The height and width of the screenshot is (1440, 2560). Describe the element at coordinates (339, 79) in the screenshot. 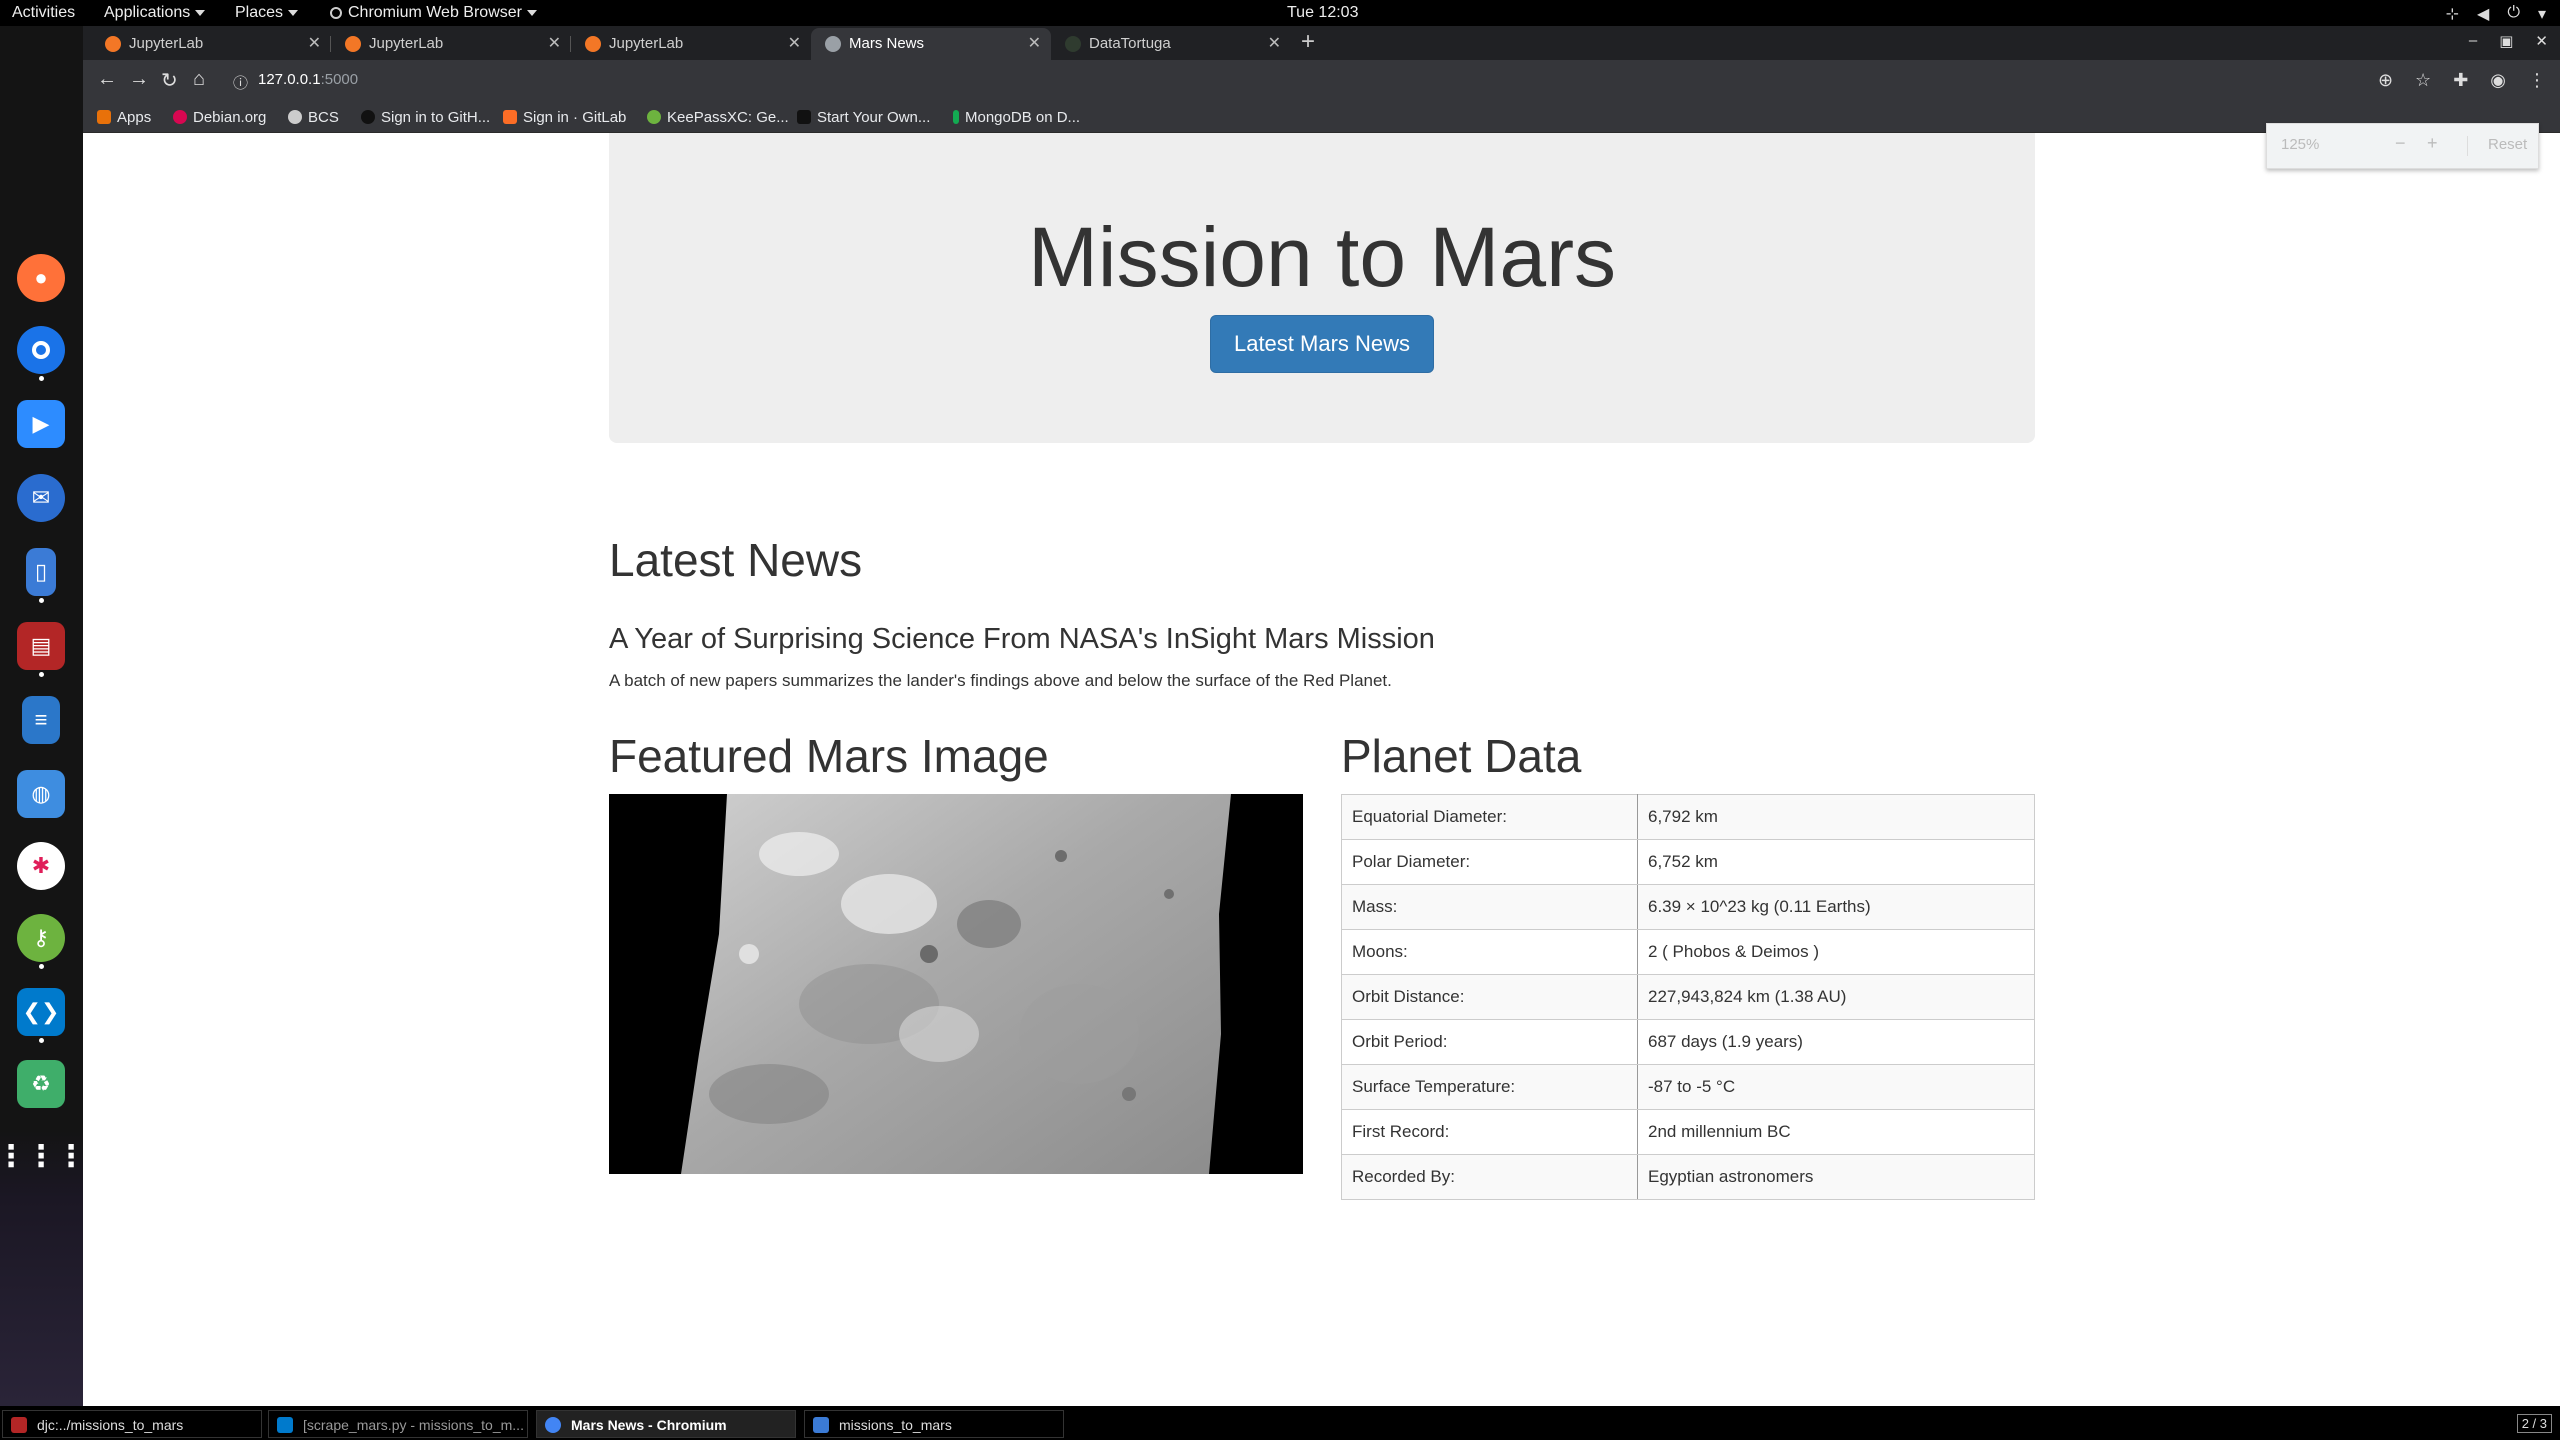

I see `url-port: :5000` at that location.